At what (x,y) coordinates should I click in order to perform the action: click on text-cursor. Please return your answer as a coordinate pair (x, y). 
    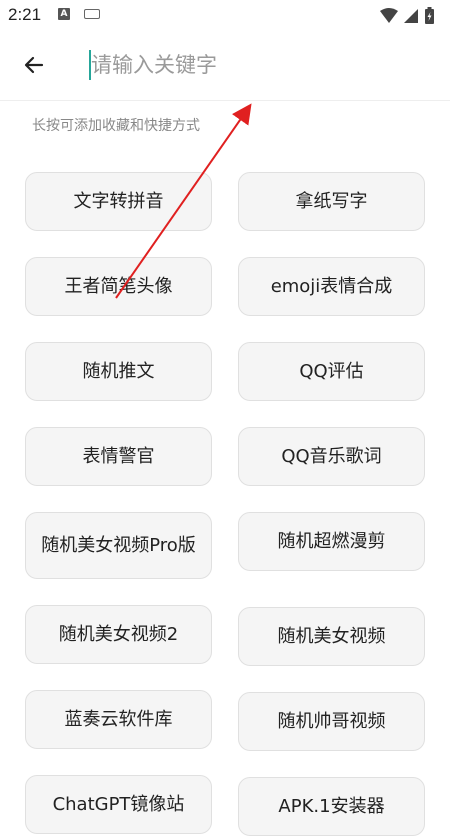
    Looking at the image, I should click on (90, 65).